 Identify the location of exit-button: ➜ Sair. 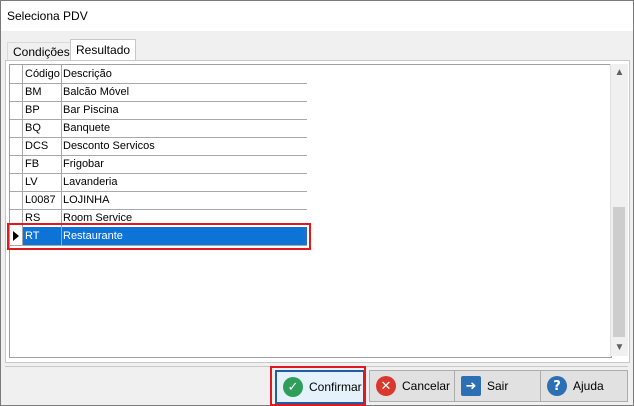
(498, 386).